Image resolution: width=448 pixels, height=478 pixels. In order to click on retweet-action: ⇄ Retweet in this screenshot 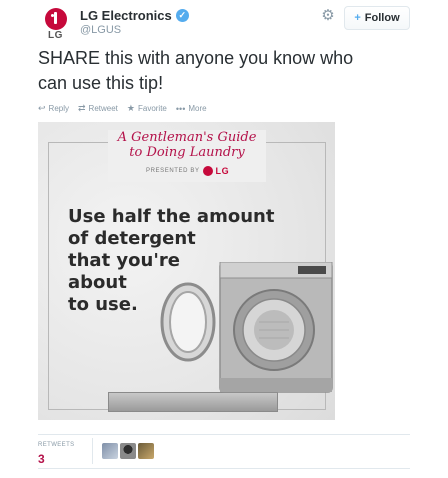, I will do `click(98, 108)`.